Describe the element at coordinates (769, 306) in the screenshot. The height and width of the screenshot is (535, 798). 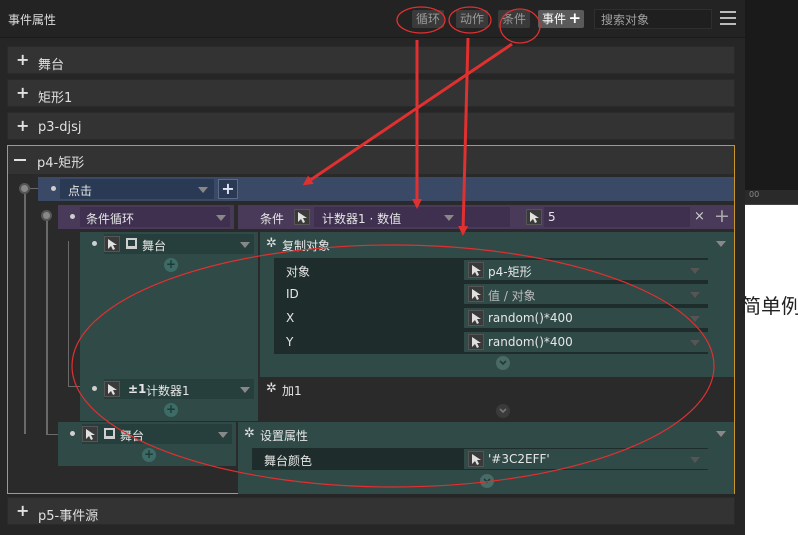
I see `canvas-text: 简单例` at that location.